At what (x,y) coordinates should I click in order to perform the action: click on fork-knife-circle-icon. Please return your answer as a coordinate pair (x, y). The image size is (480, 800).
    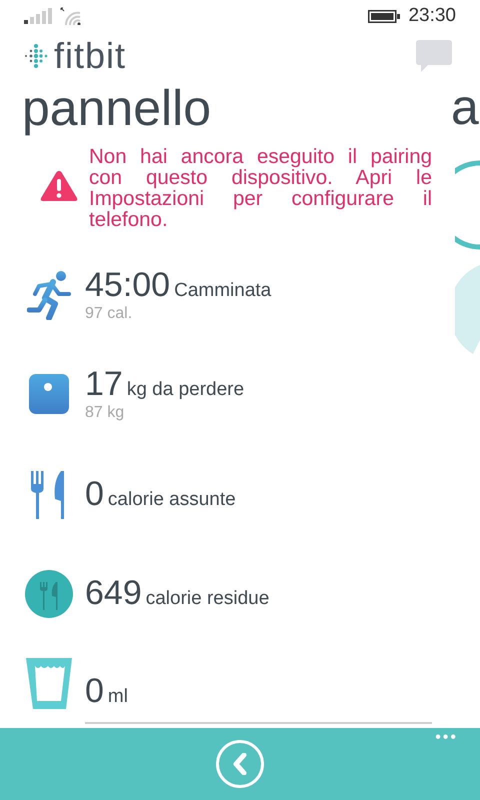
    Looking at the image, I should click on (49, 594).